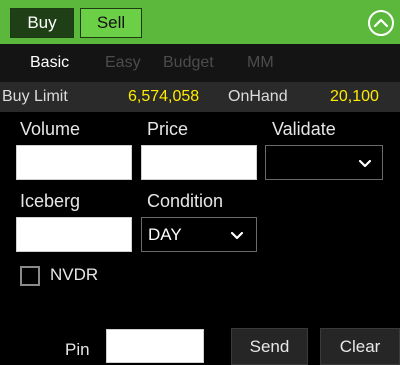 This screenshot has height=365, width=400. I want to click on tab-easy: Easy, so click(123, 63).